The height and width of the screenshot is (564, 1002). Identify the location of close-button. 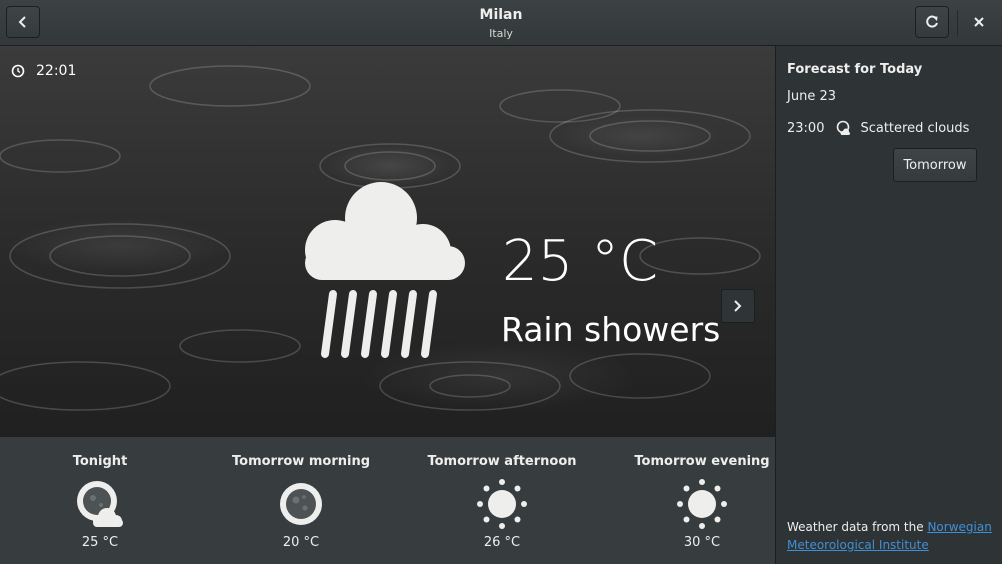
(979, 22).